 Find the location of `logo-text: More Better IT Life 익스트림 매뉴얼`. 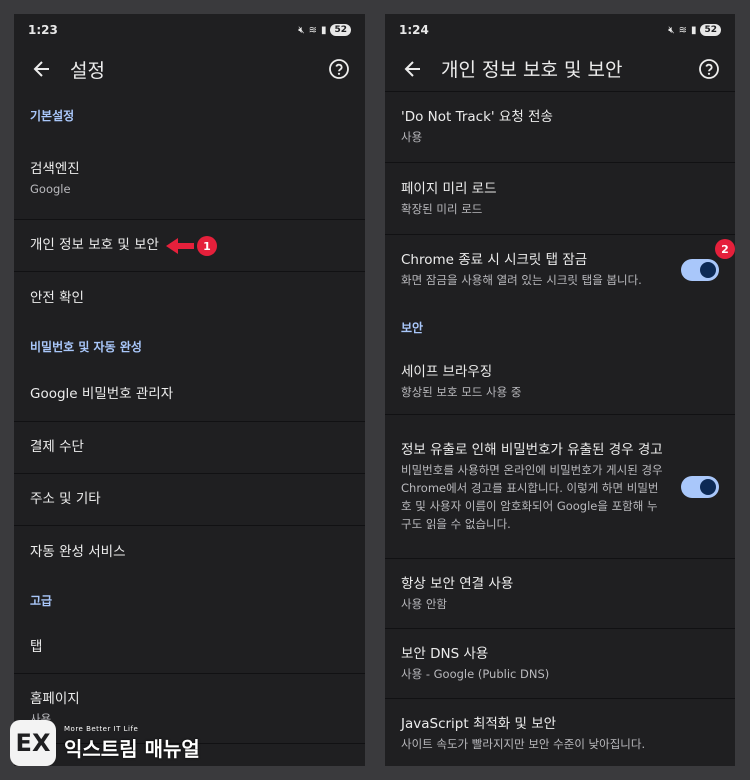

logo-text: More Better IT Life 익스트림 매뉴얼 is located at coordinates (132, 743).